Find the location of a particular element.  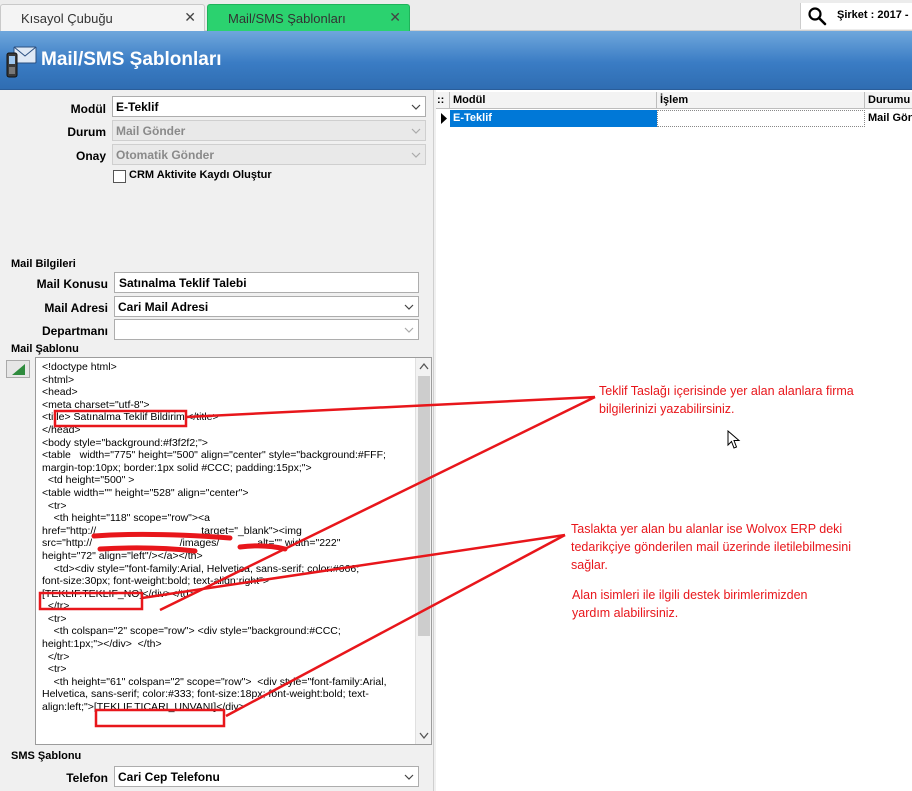

cell-islem is located at coordinates (761, 118).